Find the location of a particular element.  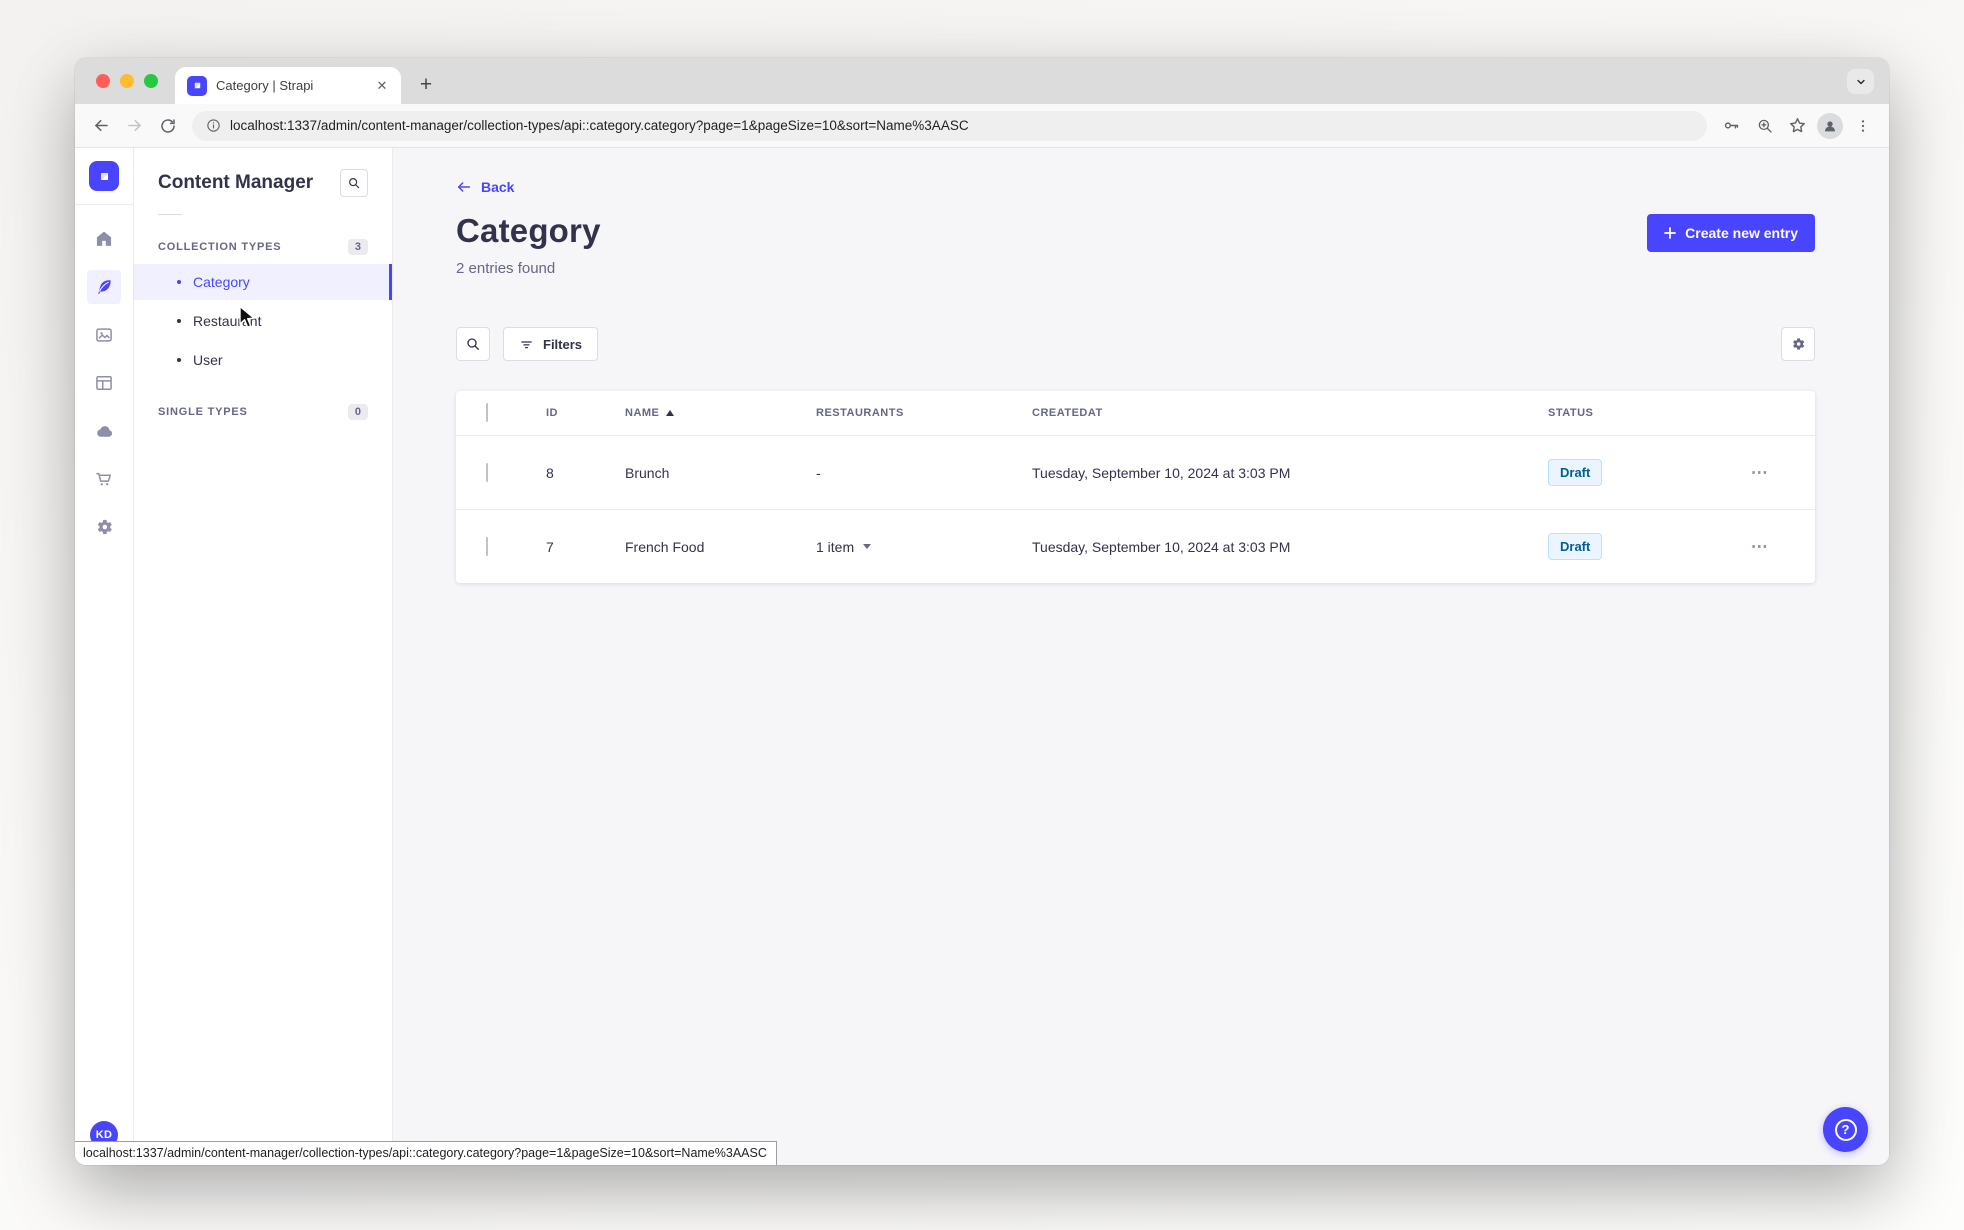

column-header-id: ID is located at coordinates (585, 413).